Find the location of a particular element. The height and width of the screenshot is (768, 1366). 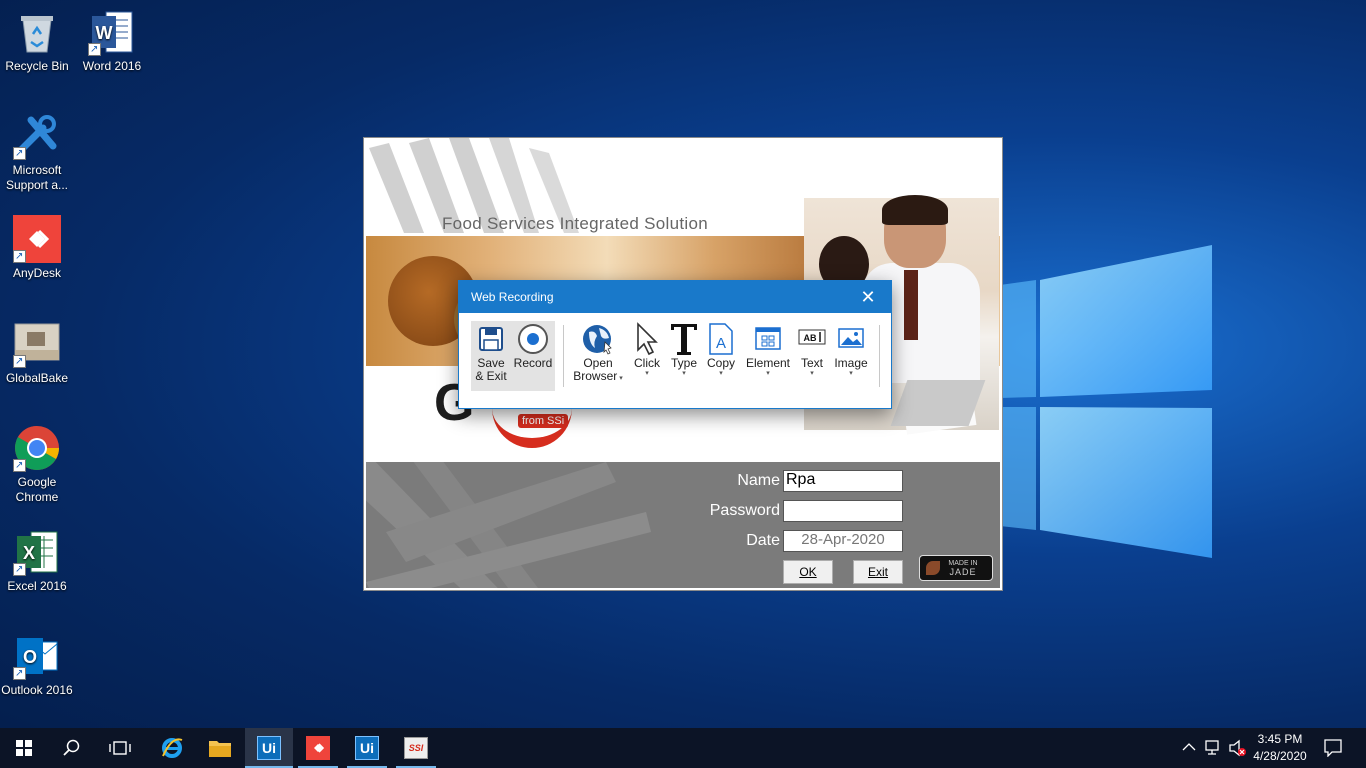

copy-icon: A is located at coordinates (721, 339).